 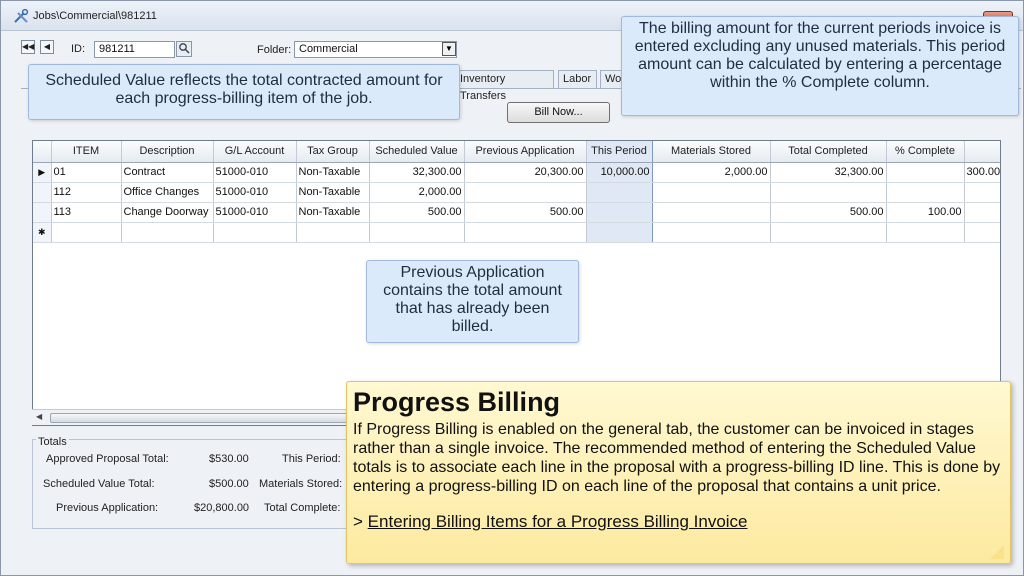 What do you see at coordinates (205, 418) in the screenshot?
I see `scrollbar-thumb` at bounding box center [205, 418].